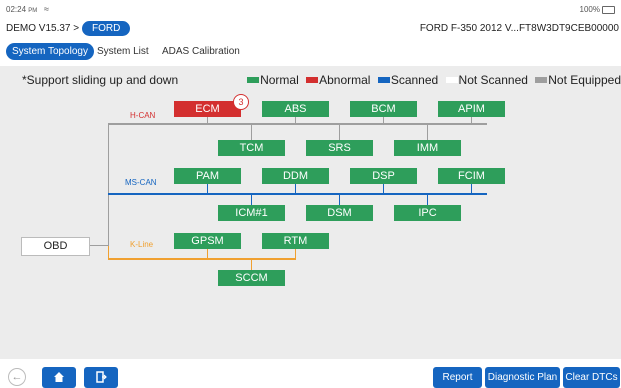 This screenshot has width=621, height=388. I want to click on legend-not-scanned: Not Scanned, so click(493, 80).